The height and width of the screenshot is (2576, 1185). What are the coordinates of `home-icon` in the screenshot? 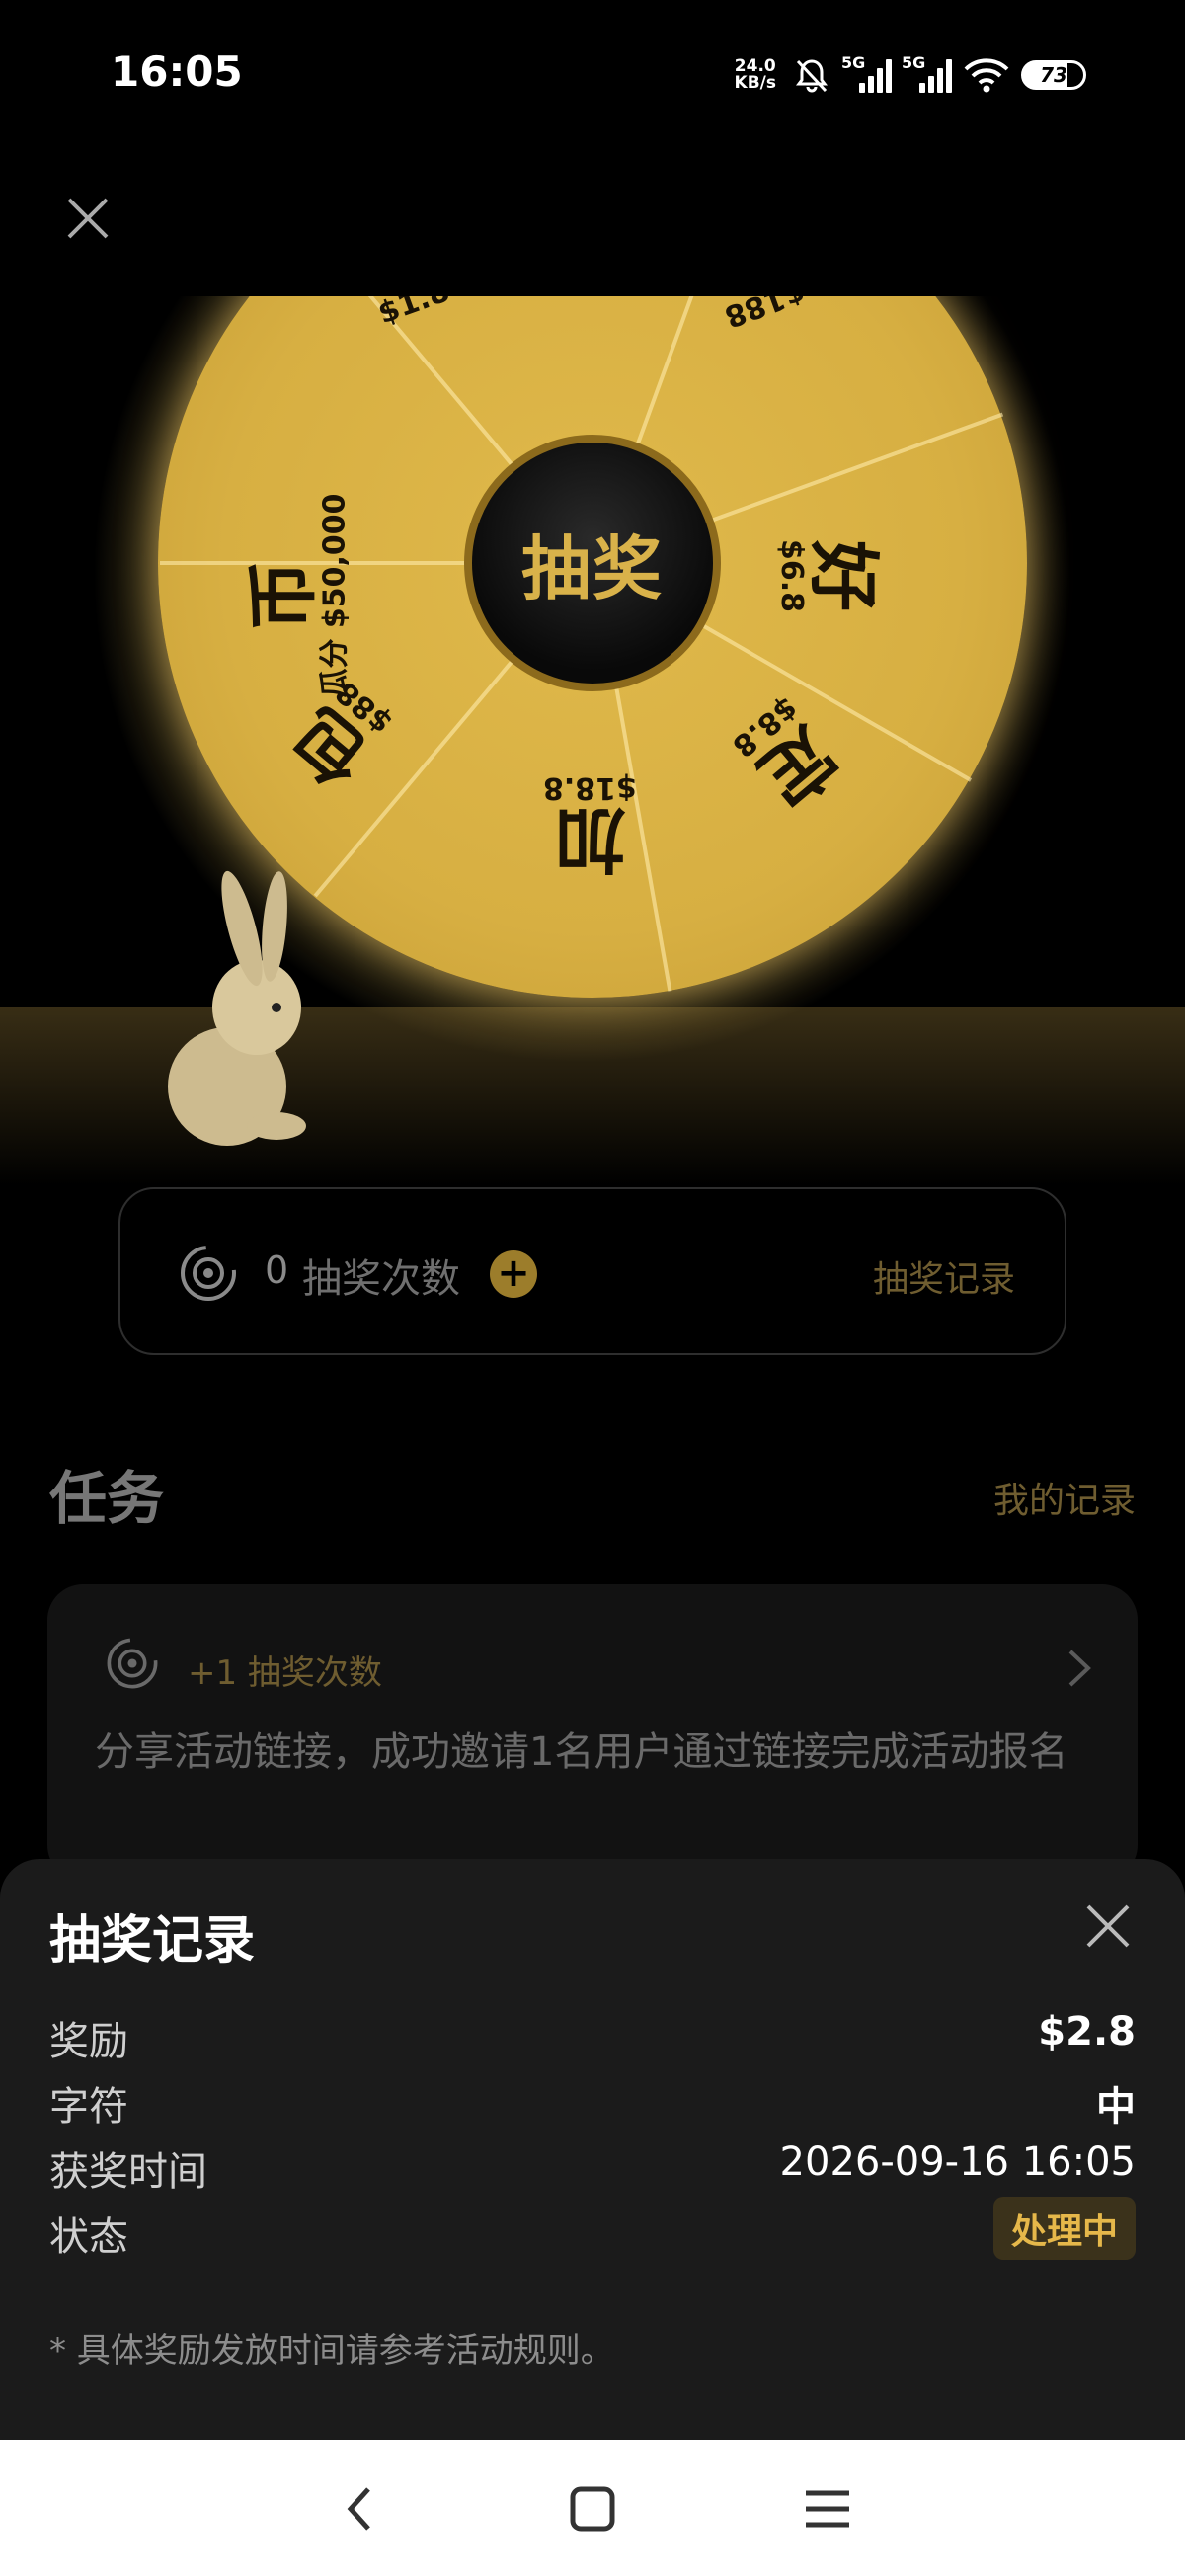 It's located at (592, 2508).